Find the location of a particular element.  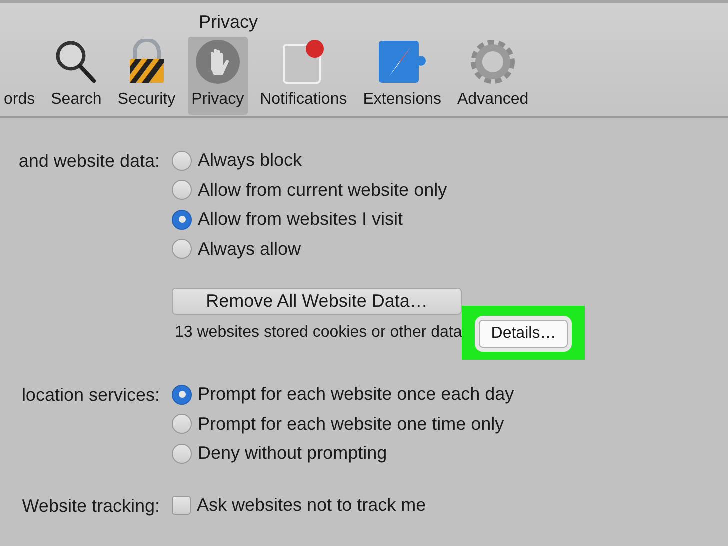

search-icon is located at coordinates (76, 62).